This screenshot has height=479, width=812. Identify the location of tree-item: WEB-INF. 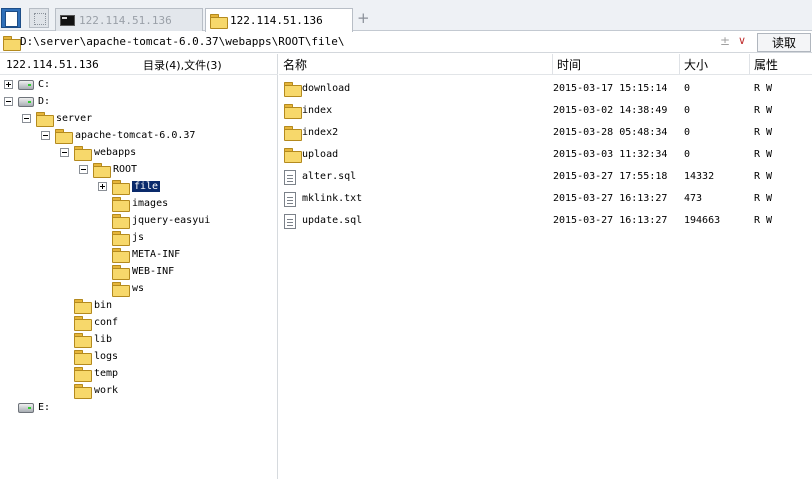
(143, 271).